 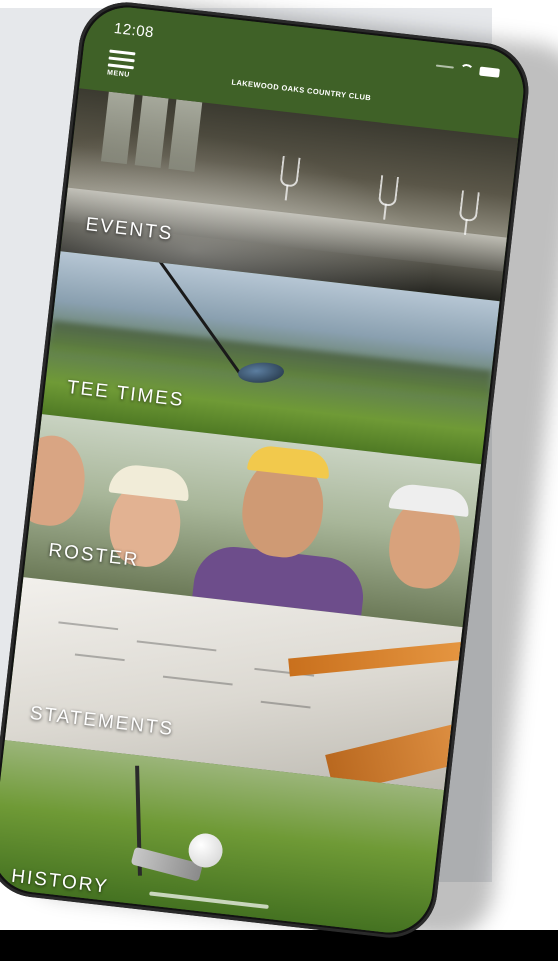 I want to click on tile-label-statements: STATEMENTS, so click(x=102, y=721).